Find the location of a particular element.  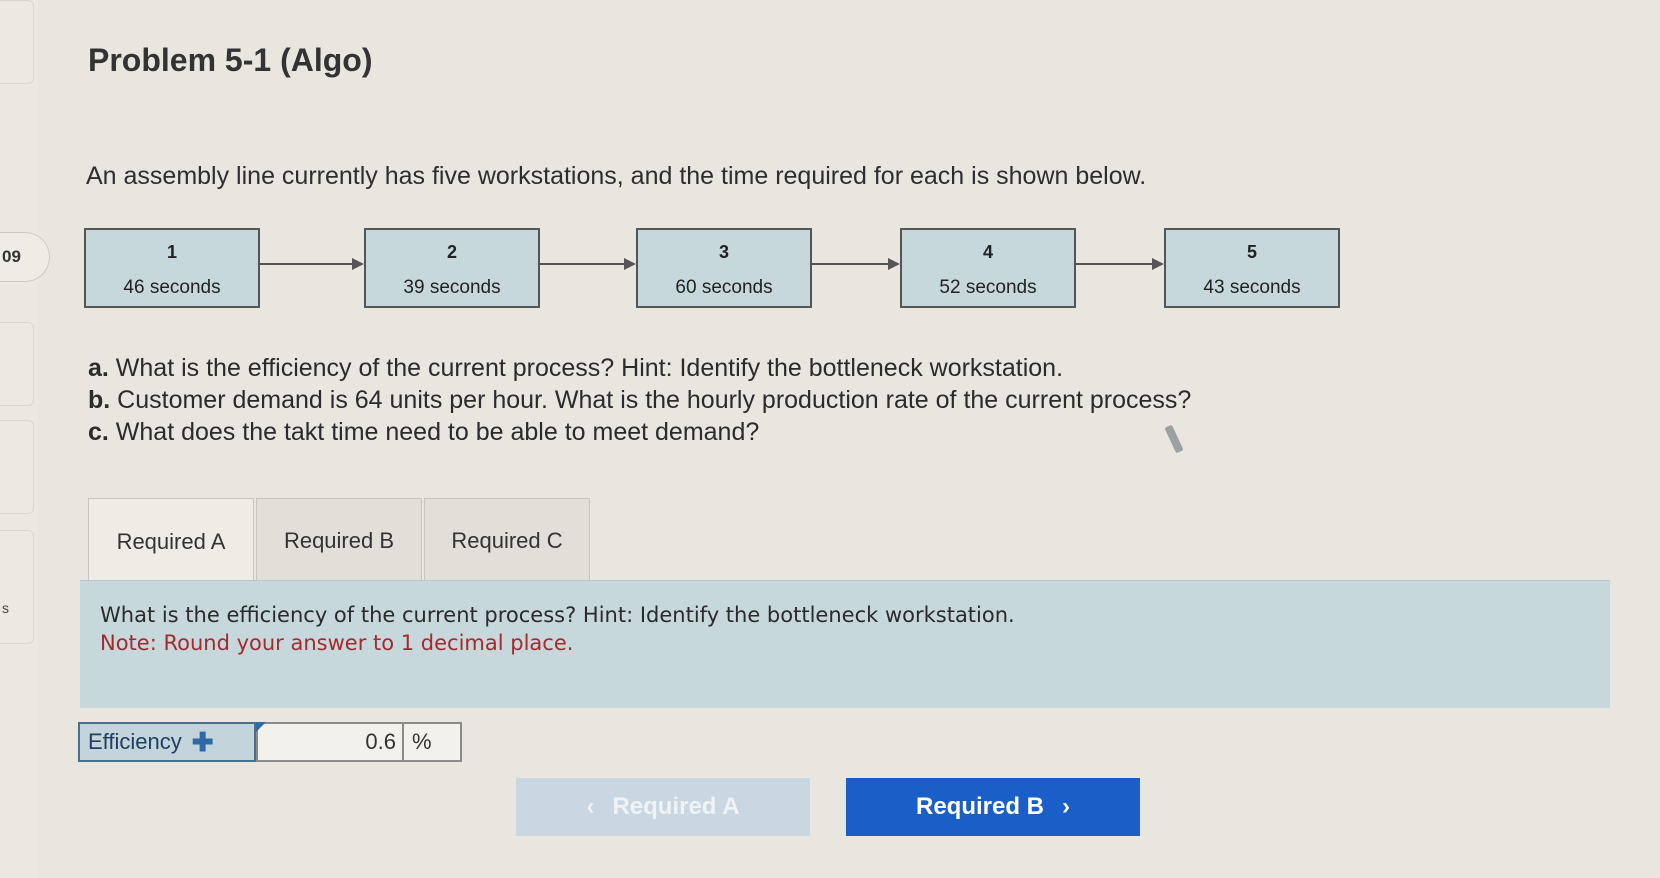

chevron-left-icon: ‹ is located at coordinates (590, 806).